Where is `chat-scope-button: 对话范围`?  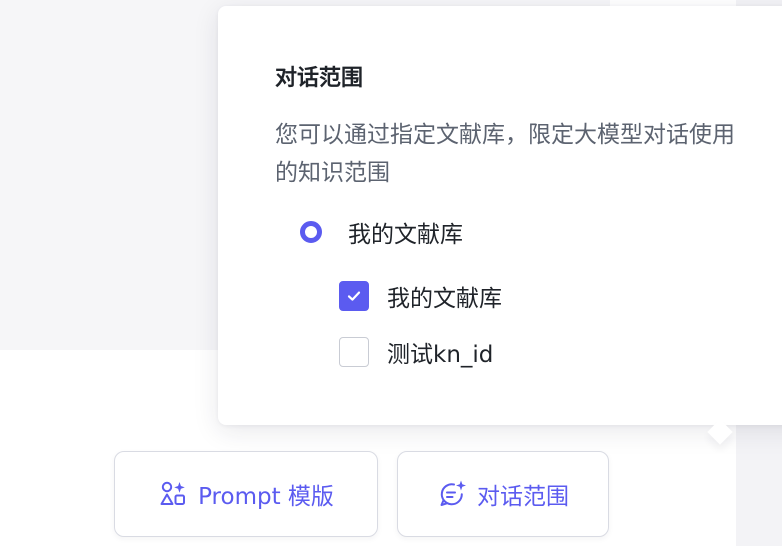 chat-scope-button: 对话范围 is located at coordinates (503, 494).